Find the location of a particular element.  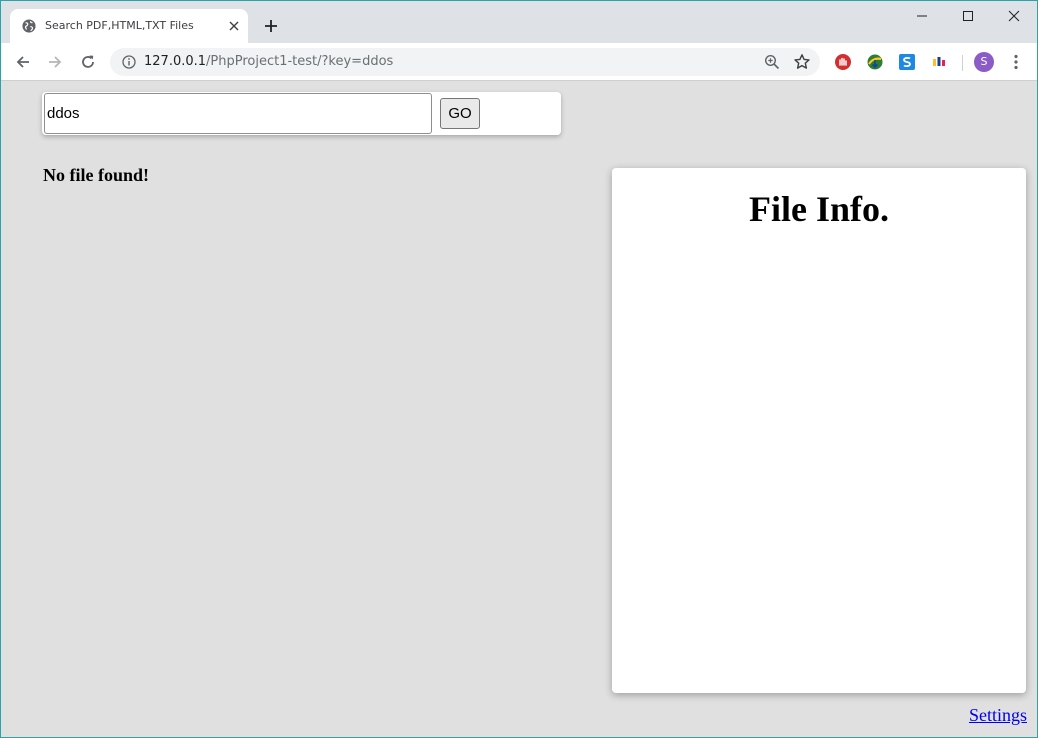

url-text: 127.0.0.1/PhpProject1-test/?key=ddos is located at coordinates (268, 61).